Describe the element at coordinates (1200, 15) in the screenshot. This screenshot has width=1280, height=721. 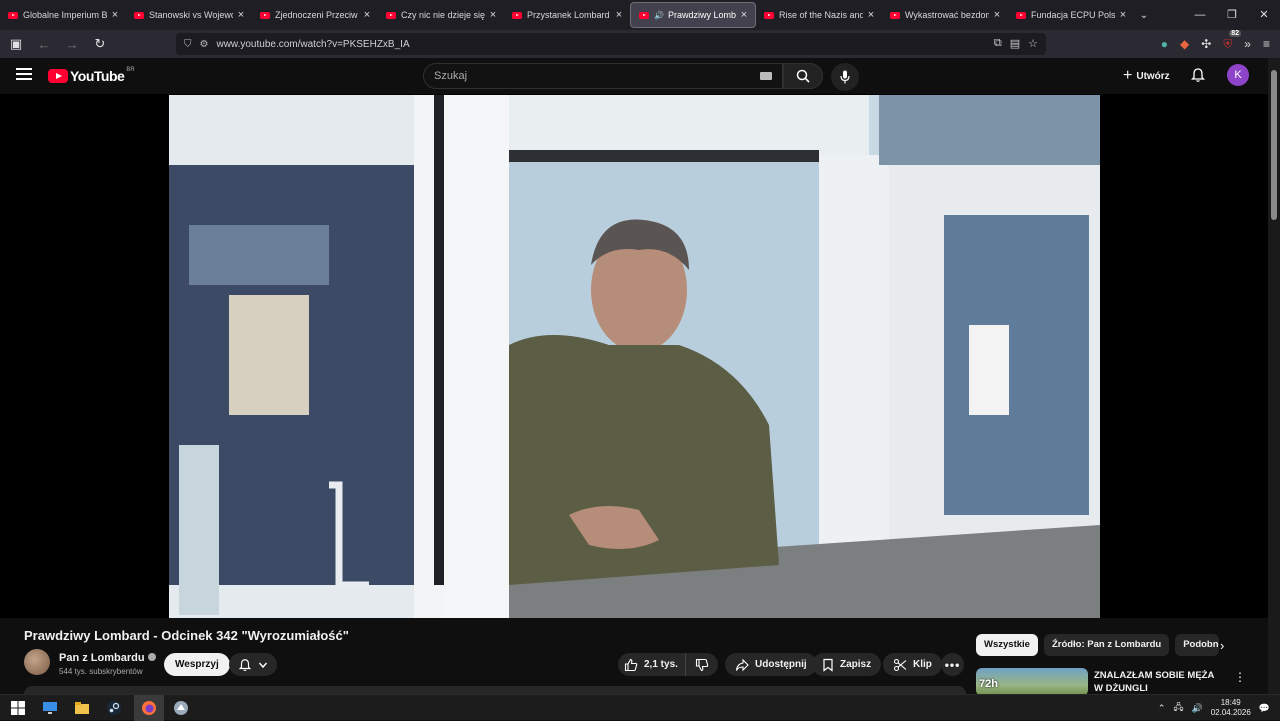
I see `minimize-icon: —` at that location.